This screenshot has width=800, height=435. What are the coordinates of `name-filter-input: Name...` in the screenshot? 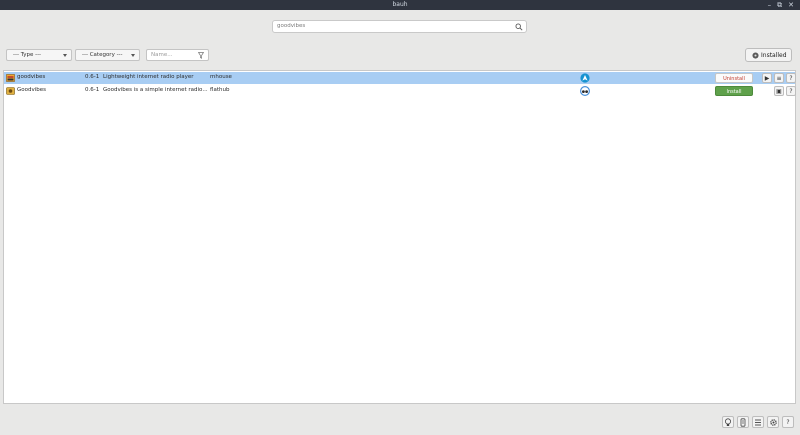 It's located at (177, 55).